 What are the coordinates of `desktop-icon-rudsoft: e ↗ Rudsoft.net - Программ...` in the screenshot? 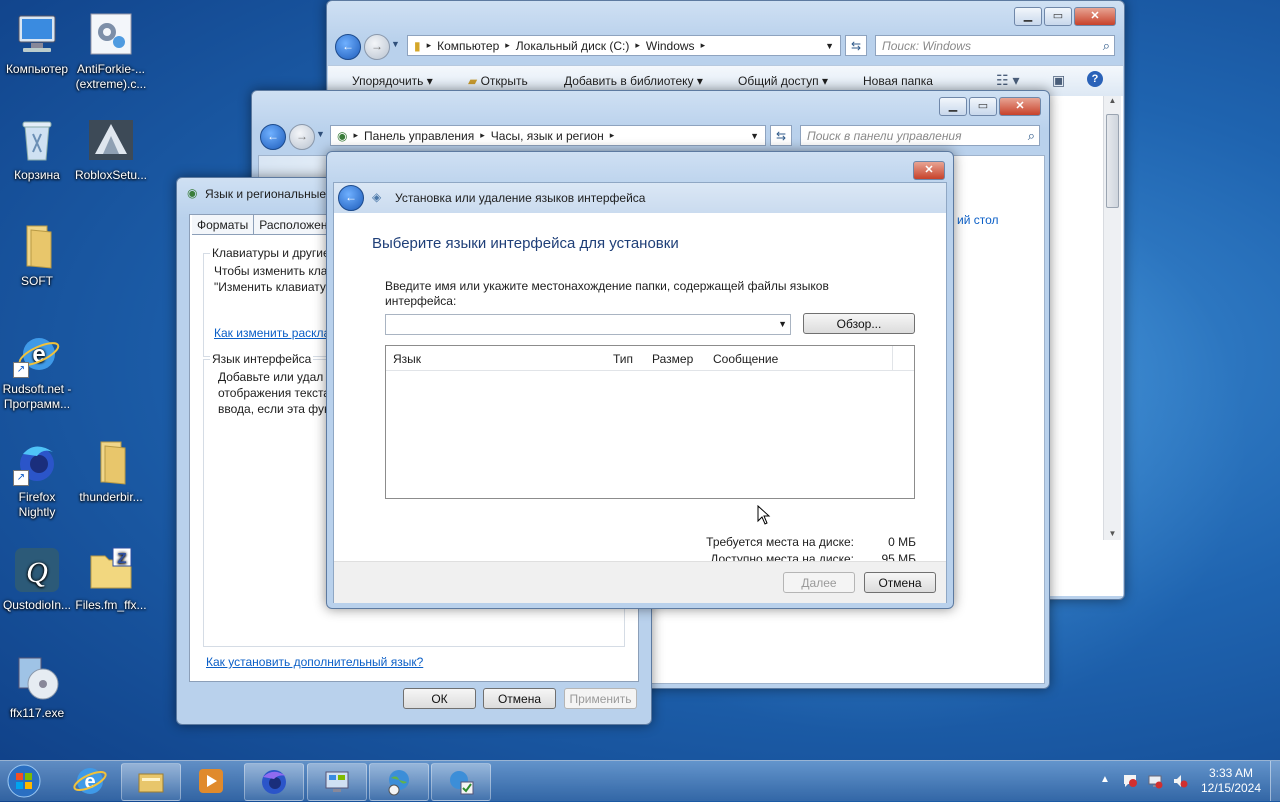 It's located at (37, 371).